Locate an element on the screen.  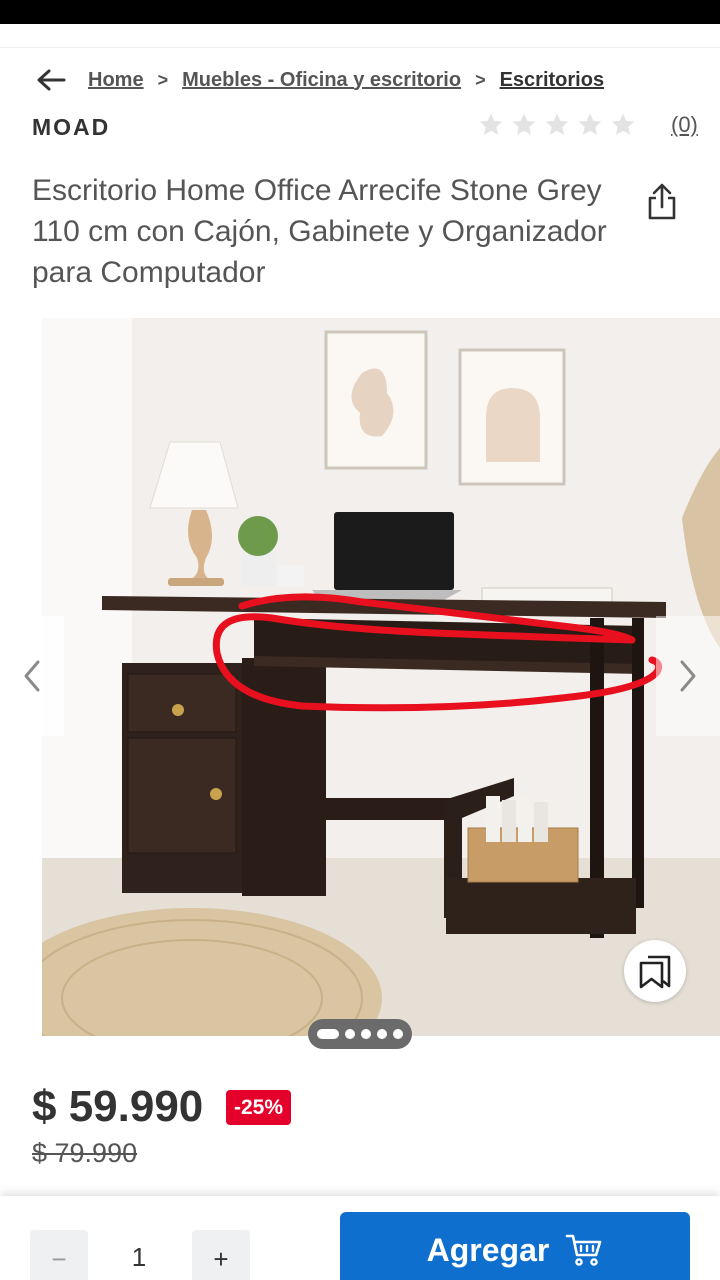
image-pagination-dots is located at coordinates (360, 1034).